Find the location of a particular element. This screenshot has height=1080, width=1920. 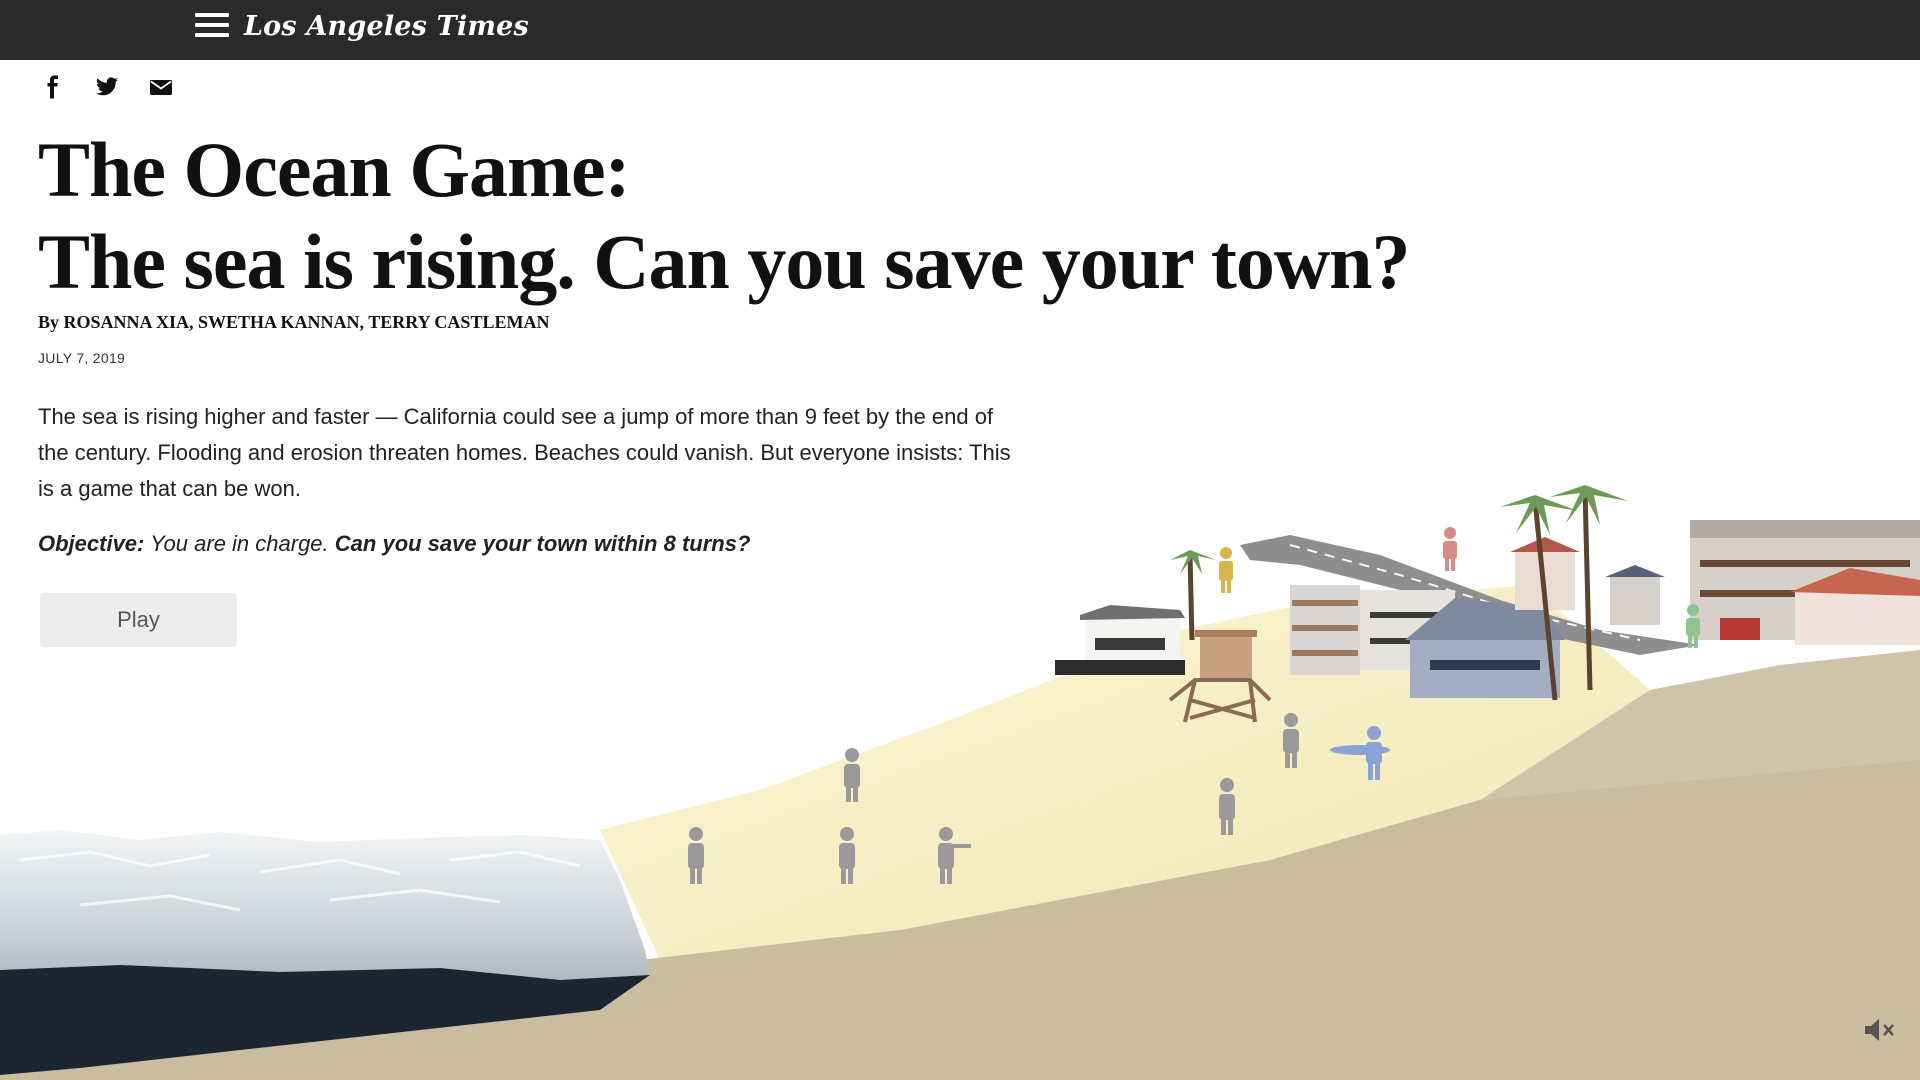

person-red is located at coordinates (1450, 549).